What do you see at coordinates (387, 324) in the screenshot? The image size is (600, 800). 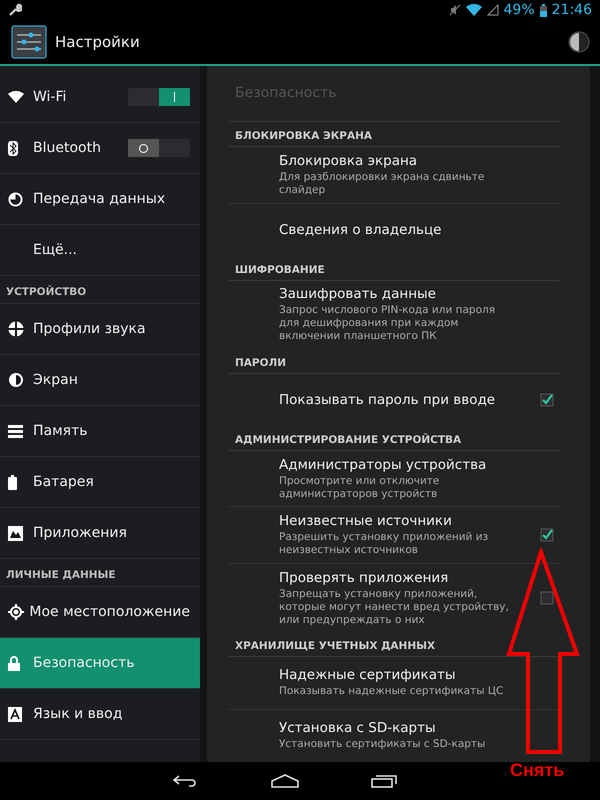 I see `preference-summary: Запрос числового PIN-кода или пароля для дешифрования при каждом включении планшетного ПК` at bounding box center [387, 324].